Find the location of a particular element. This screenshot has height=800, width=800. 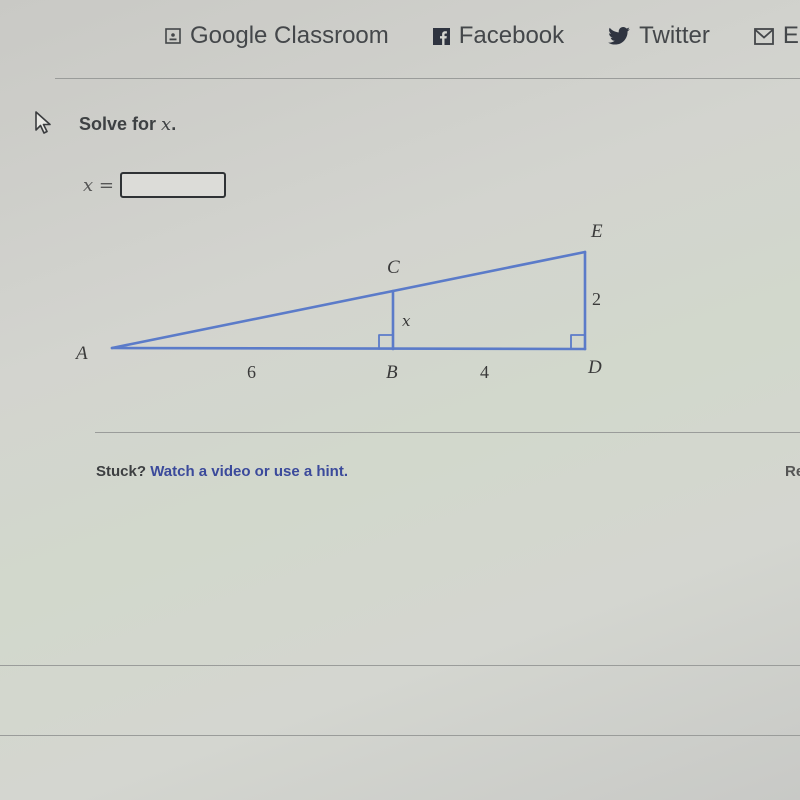

vertex-label-E: E is located at coordinates (596, 231).